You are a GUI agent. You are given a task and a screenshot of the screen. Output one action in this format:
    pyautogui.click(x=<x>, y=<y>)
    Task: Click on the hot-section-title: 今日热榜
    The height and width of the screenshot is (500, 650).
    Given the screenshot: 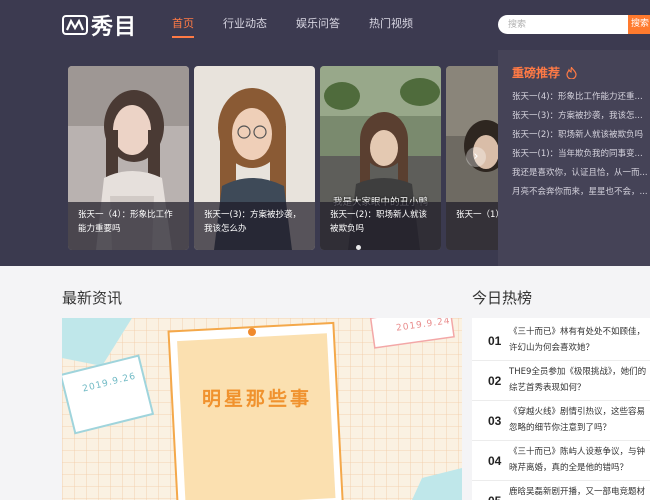 What is the action you would take?
    pyautogui.click(x=502, y=298)
    